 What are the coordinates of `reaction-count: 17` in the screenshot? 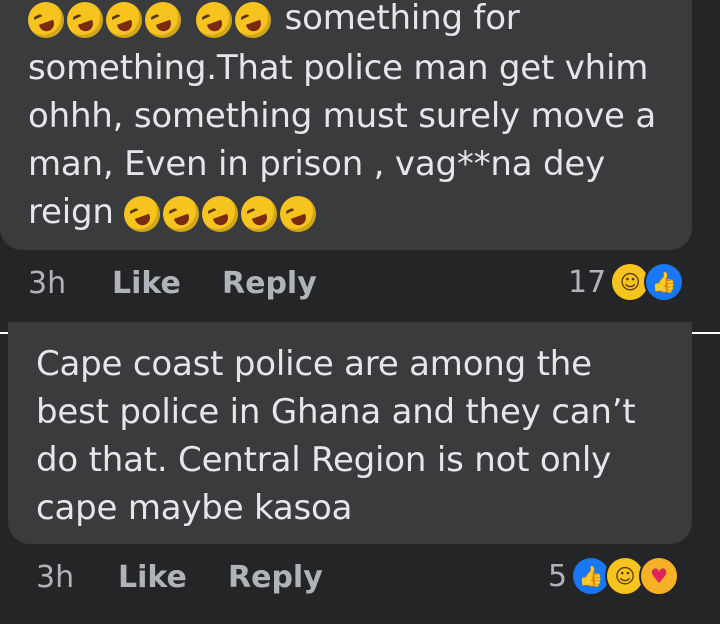 It's located at (587, 282).